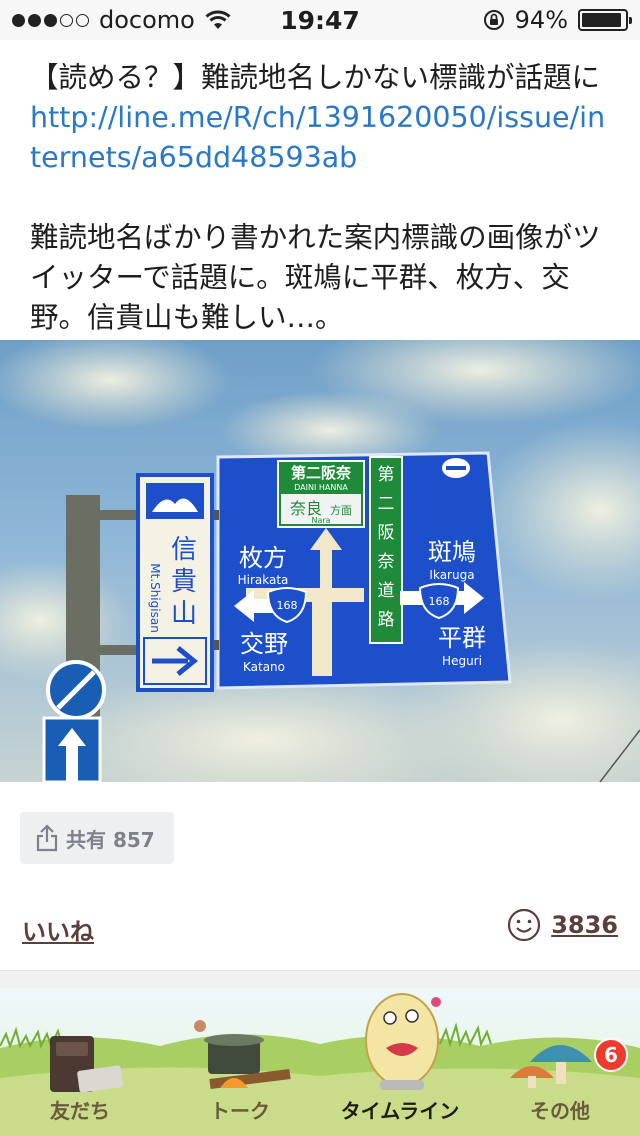  I want to click on talk-icon, so click(242, 1054).